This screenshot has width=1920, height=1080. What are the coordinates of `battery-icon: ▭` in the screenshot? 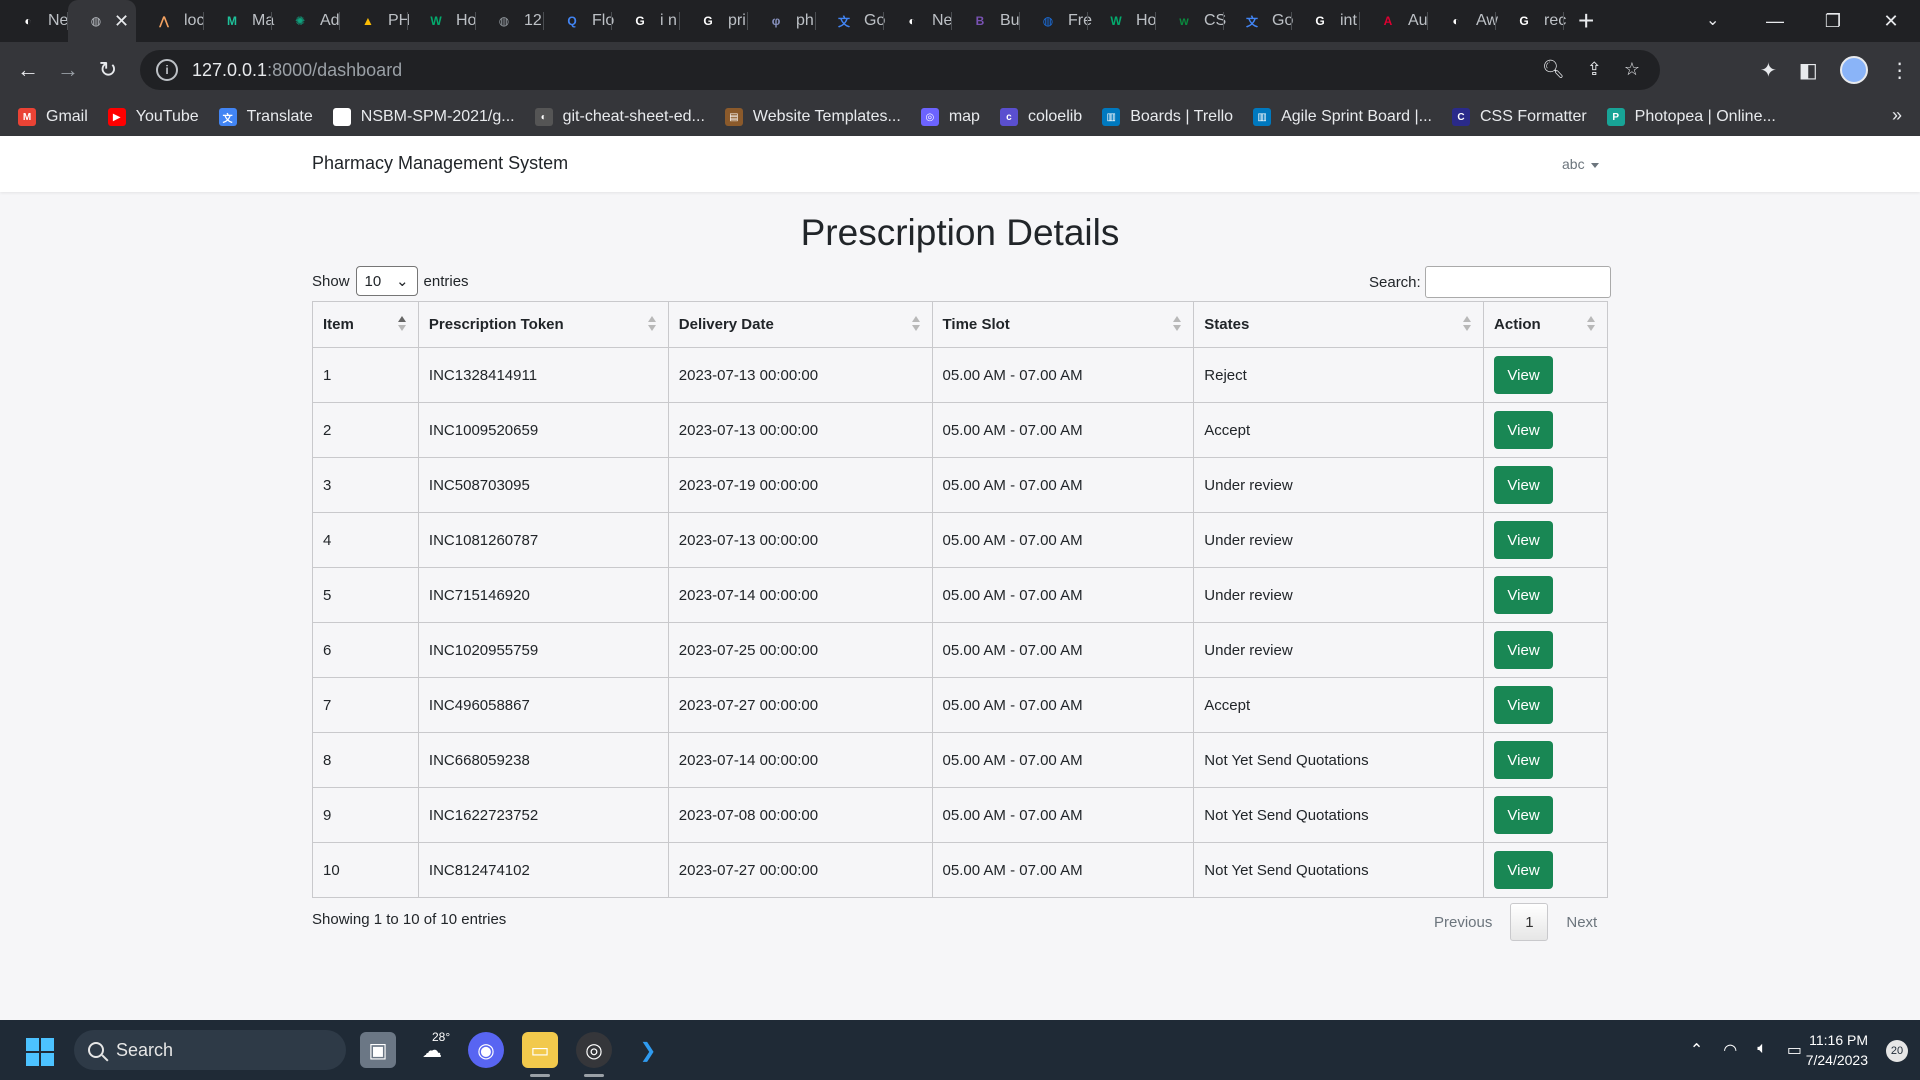 It's located at (1794, 1050).